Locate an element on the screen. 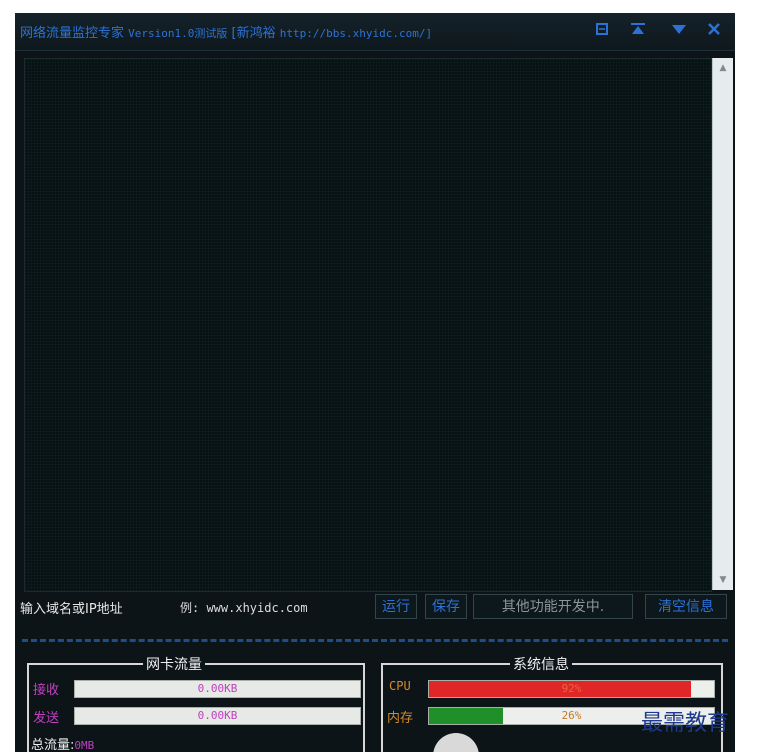 Image resolution: width=767 pixels, height=752 pixels. menu-icon is located at coordinates (602, 31).